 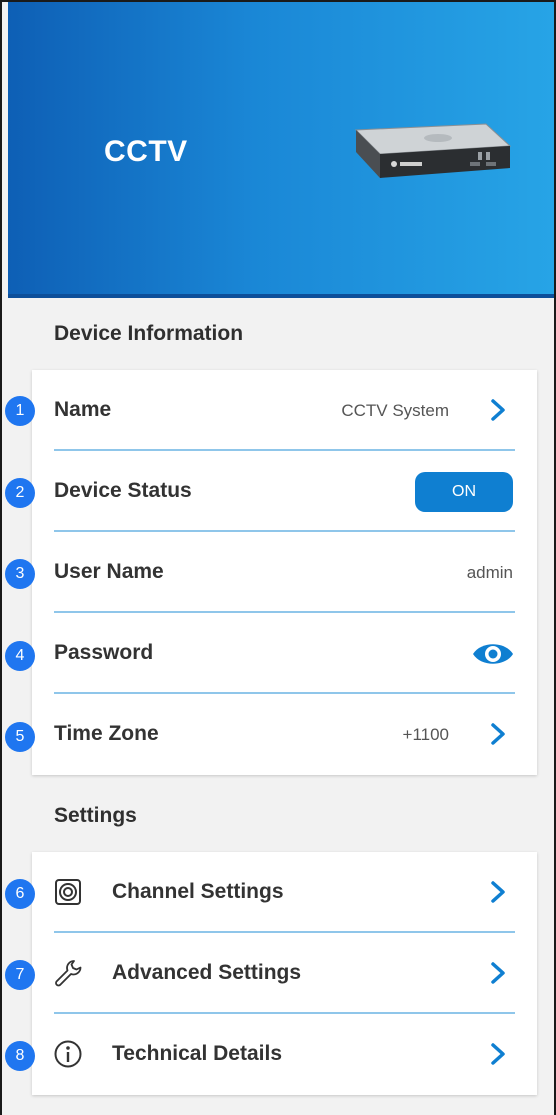 What do you see at coordinates (20, 493) in the screenshot?
I see `callout-badge-2: 2` at bounding box center [20, 493].